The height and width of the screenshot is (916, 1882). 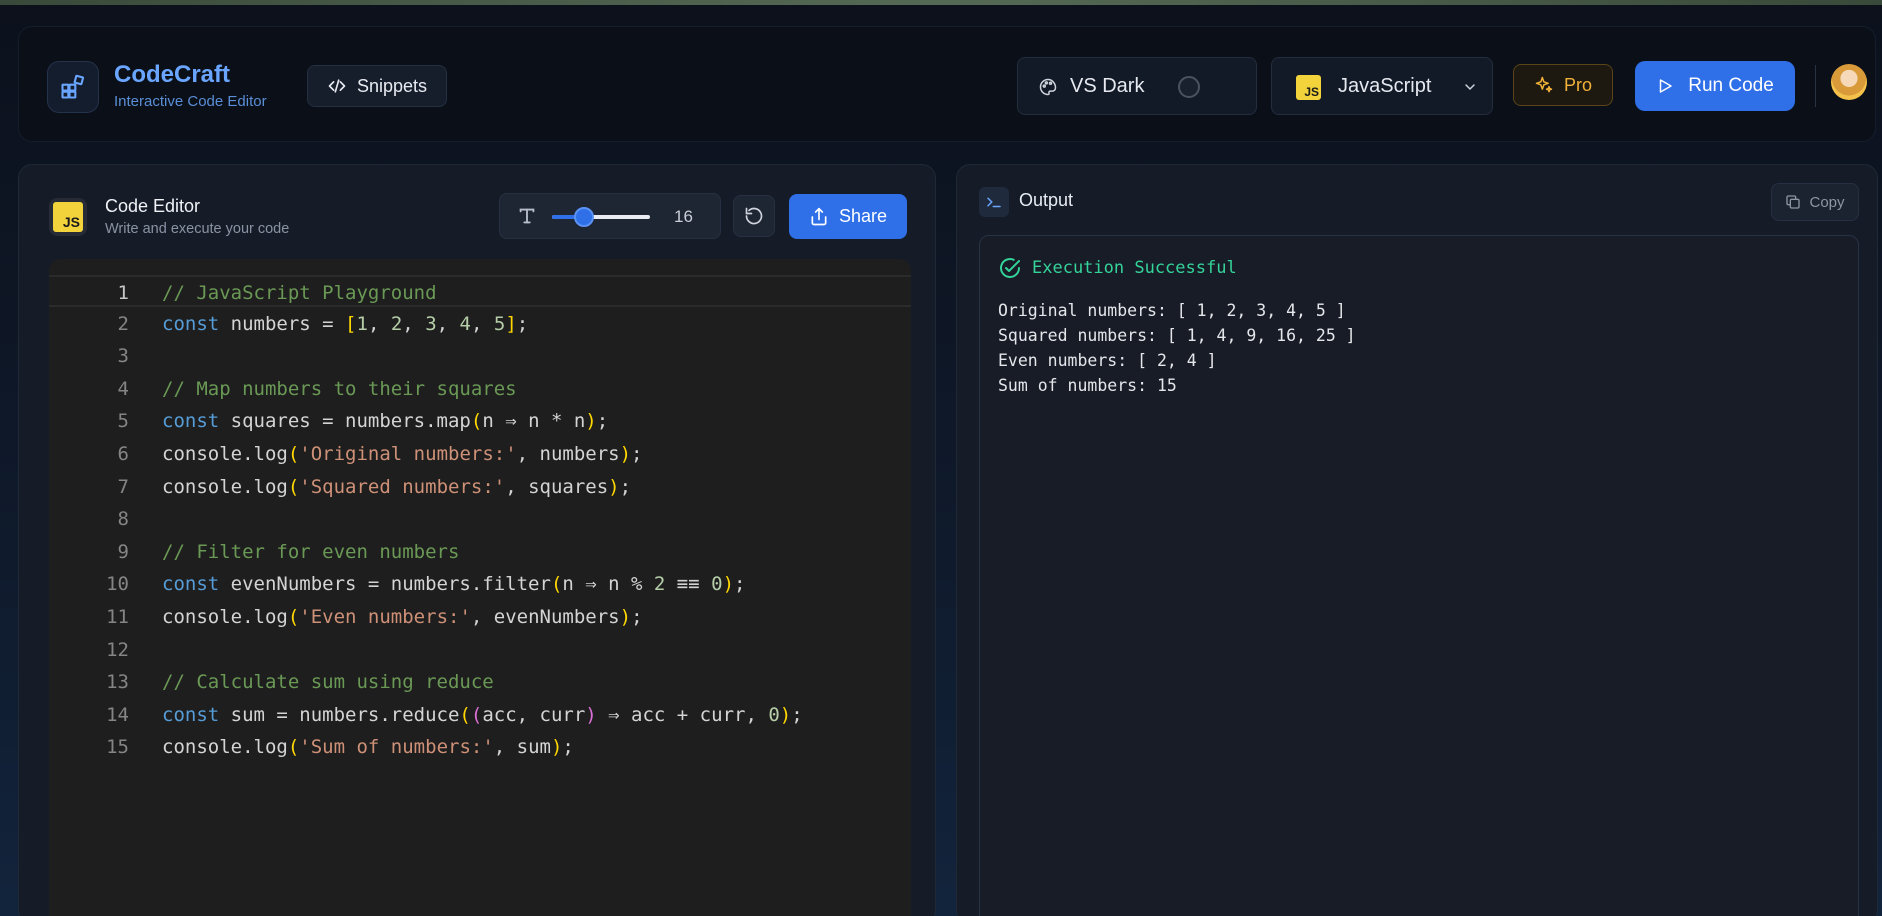 What do you see at coordinates (557, 486) in the screenshot?
I see `code-token: , squares` at bounding box center [557, 486].